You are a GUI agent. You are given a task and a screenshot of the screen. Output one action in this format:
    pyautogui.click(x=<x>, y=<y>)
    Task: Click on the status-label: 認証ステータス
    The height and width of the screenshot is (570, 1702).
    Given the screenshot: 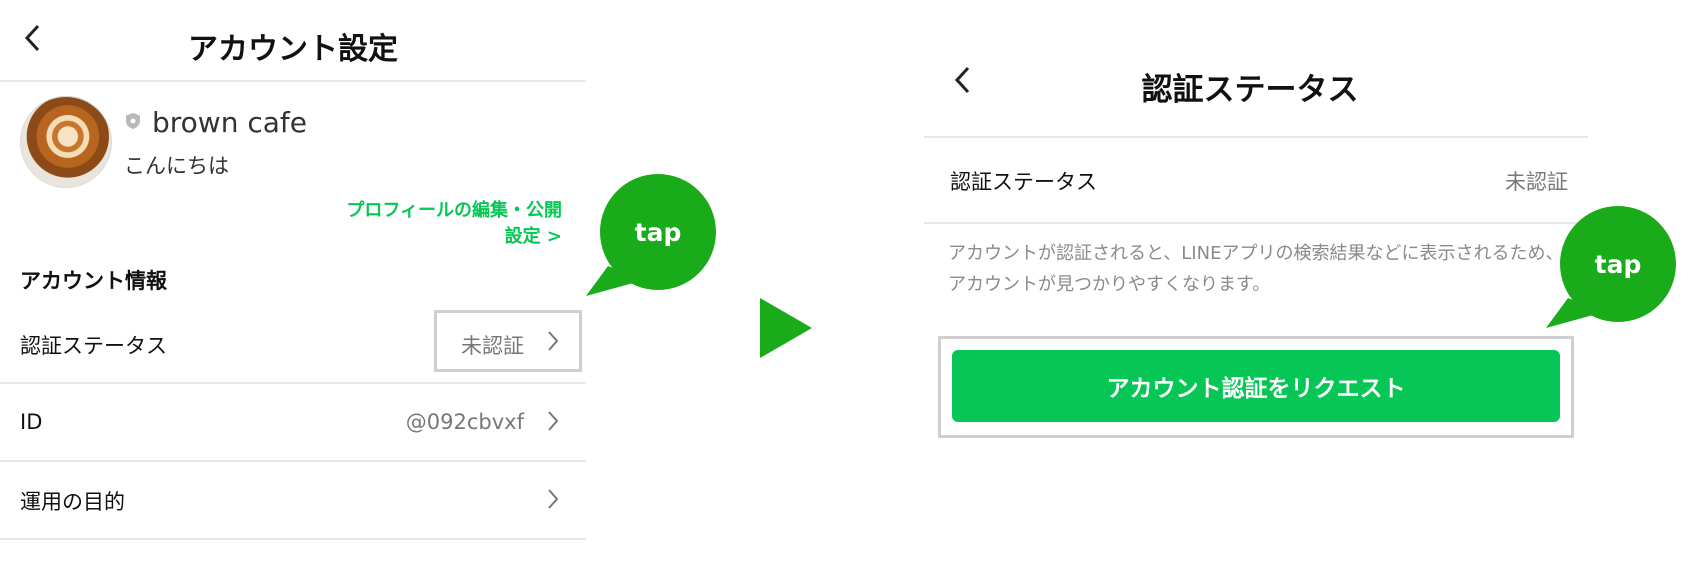 What is the action you would take?
    pyautogui.click(x=1023, y=182)
    